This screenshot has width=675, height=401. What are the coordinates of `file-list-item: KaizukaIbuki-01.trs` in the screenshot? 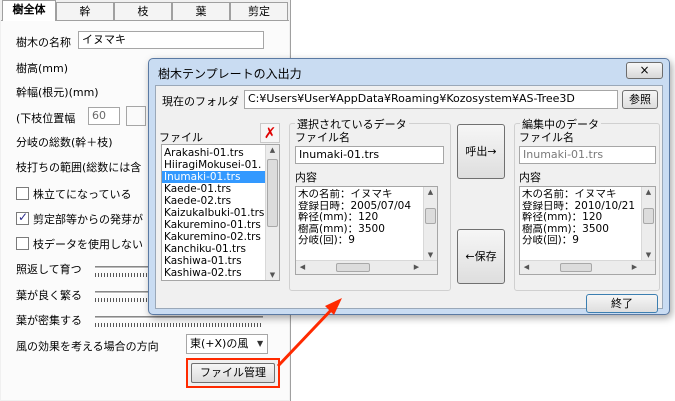 It's located at (213, 213).